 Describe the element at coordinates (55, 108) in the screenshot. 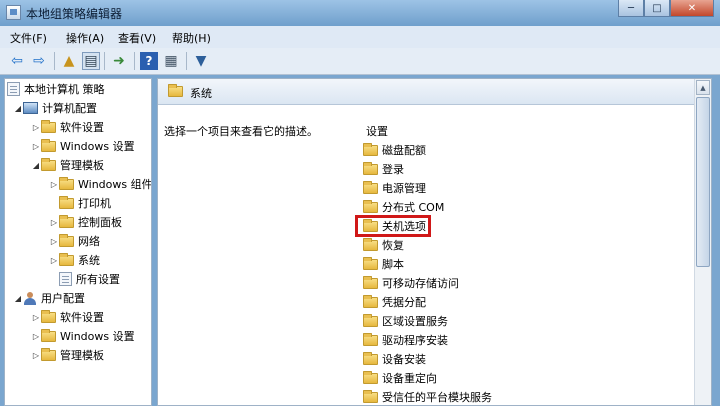

I see `tree-item-computer-config: ◢ 计算机配置` at that location.